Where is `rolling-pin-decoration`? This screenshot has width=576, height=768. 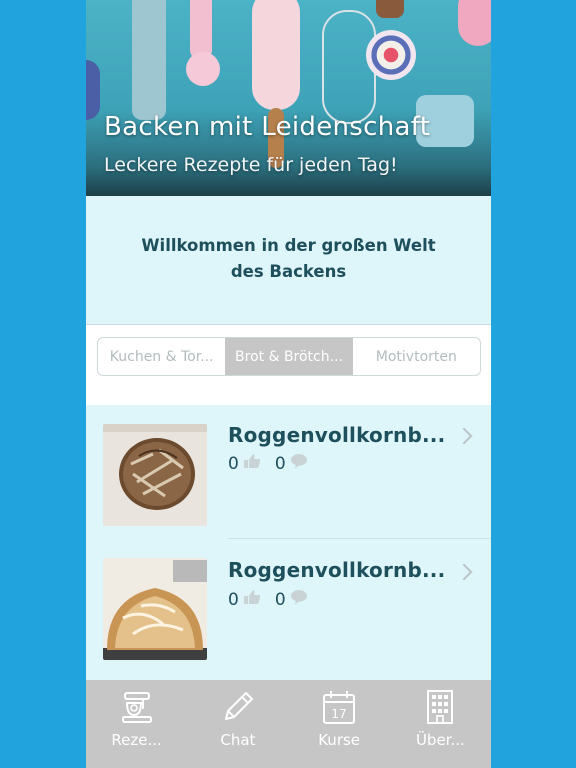
rolling-pin-decoration is located at coordinates (276, 55).